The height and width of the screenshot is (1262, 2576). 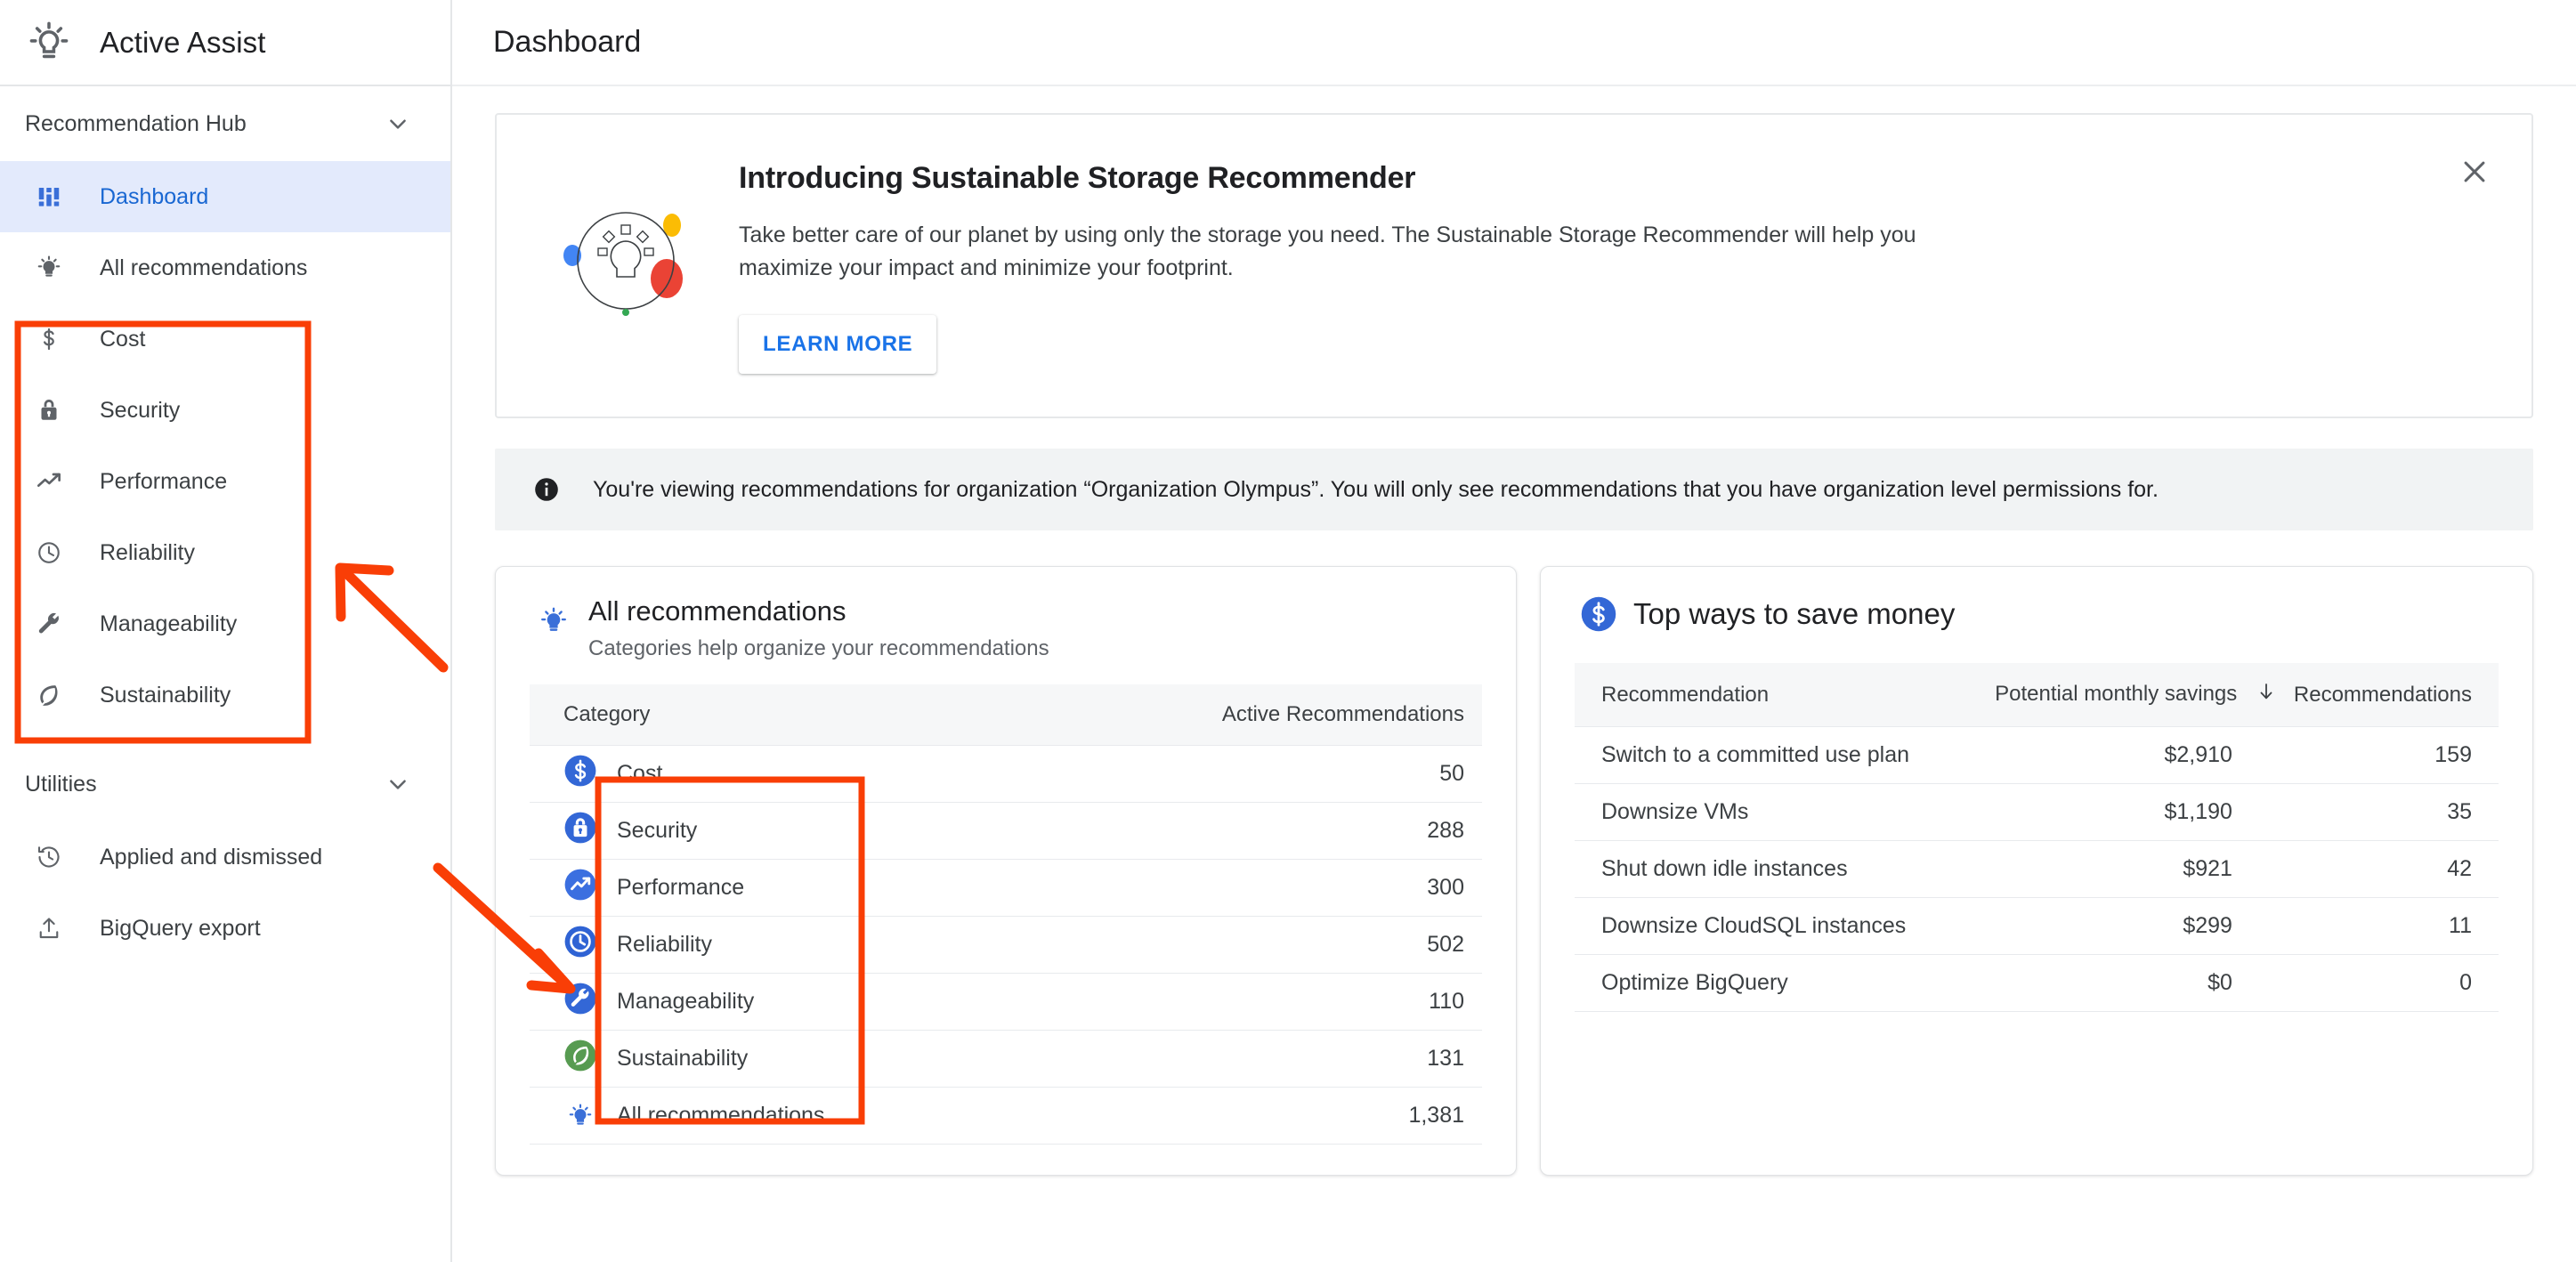 I want to click on recommendation-name: Downsize VMs, so click(x=1778, y=812).